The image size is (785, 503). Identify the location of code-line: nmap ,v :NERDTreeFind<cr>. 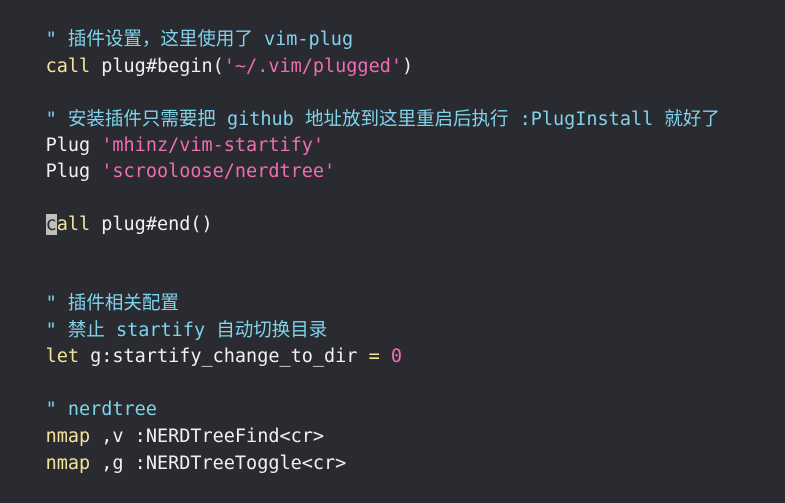
(162, 422).